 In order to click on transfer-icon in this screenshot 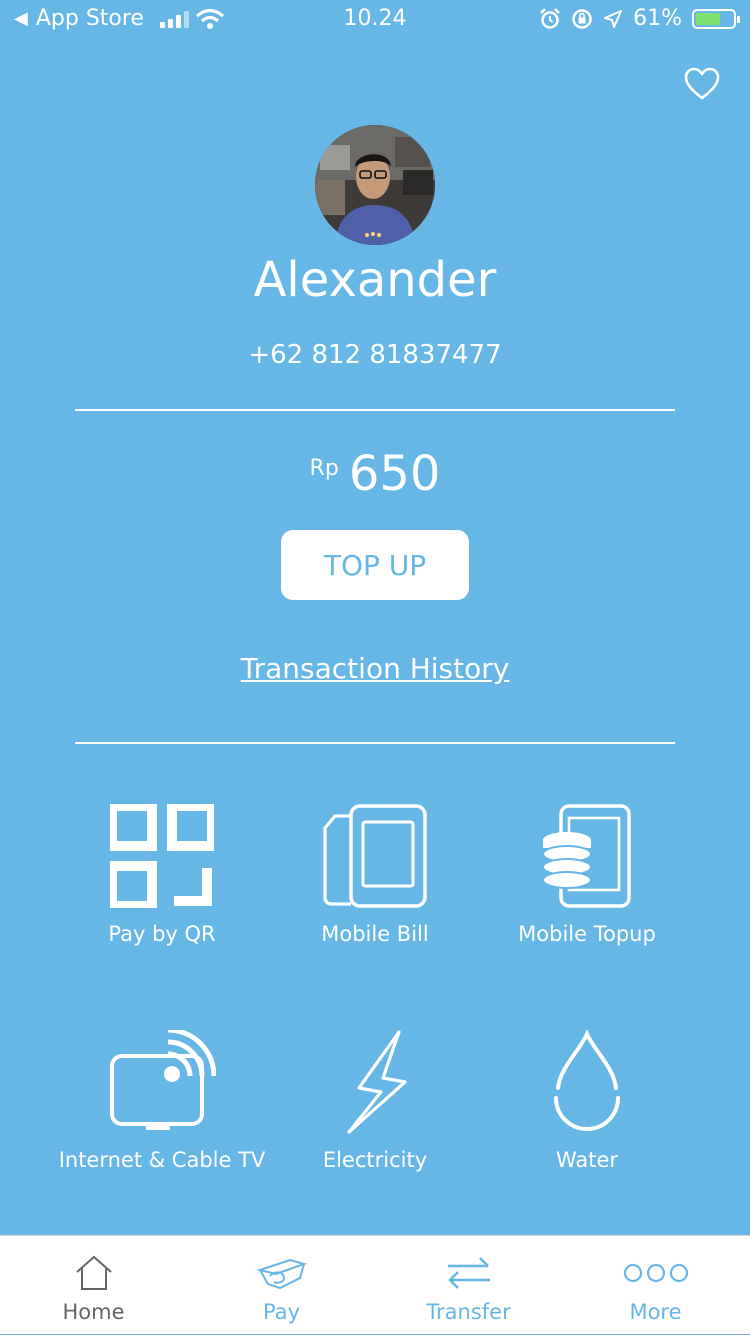, I will do `click(468, 1273)`.